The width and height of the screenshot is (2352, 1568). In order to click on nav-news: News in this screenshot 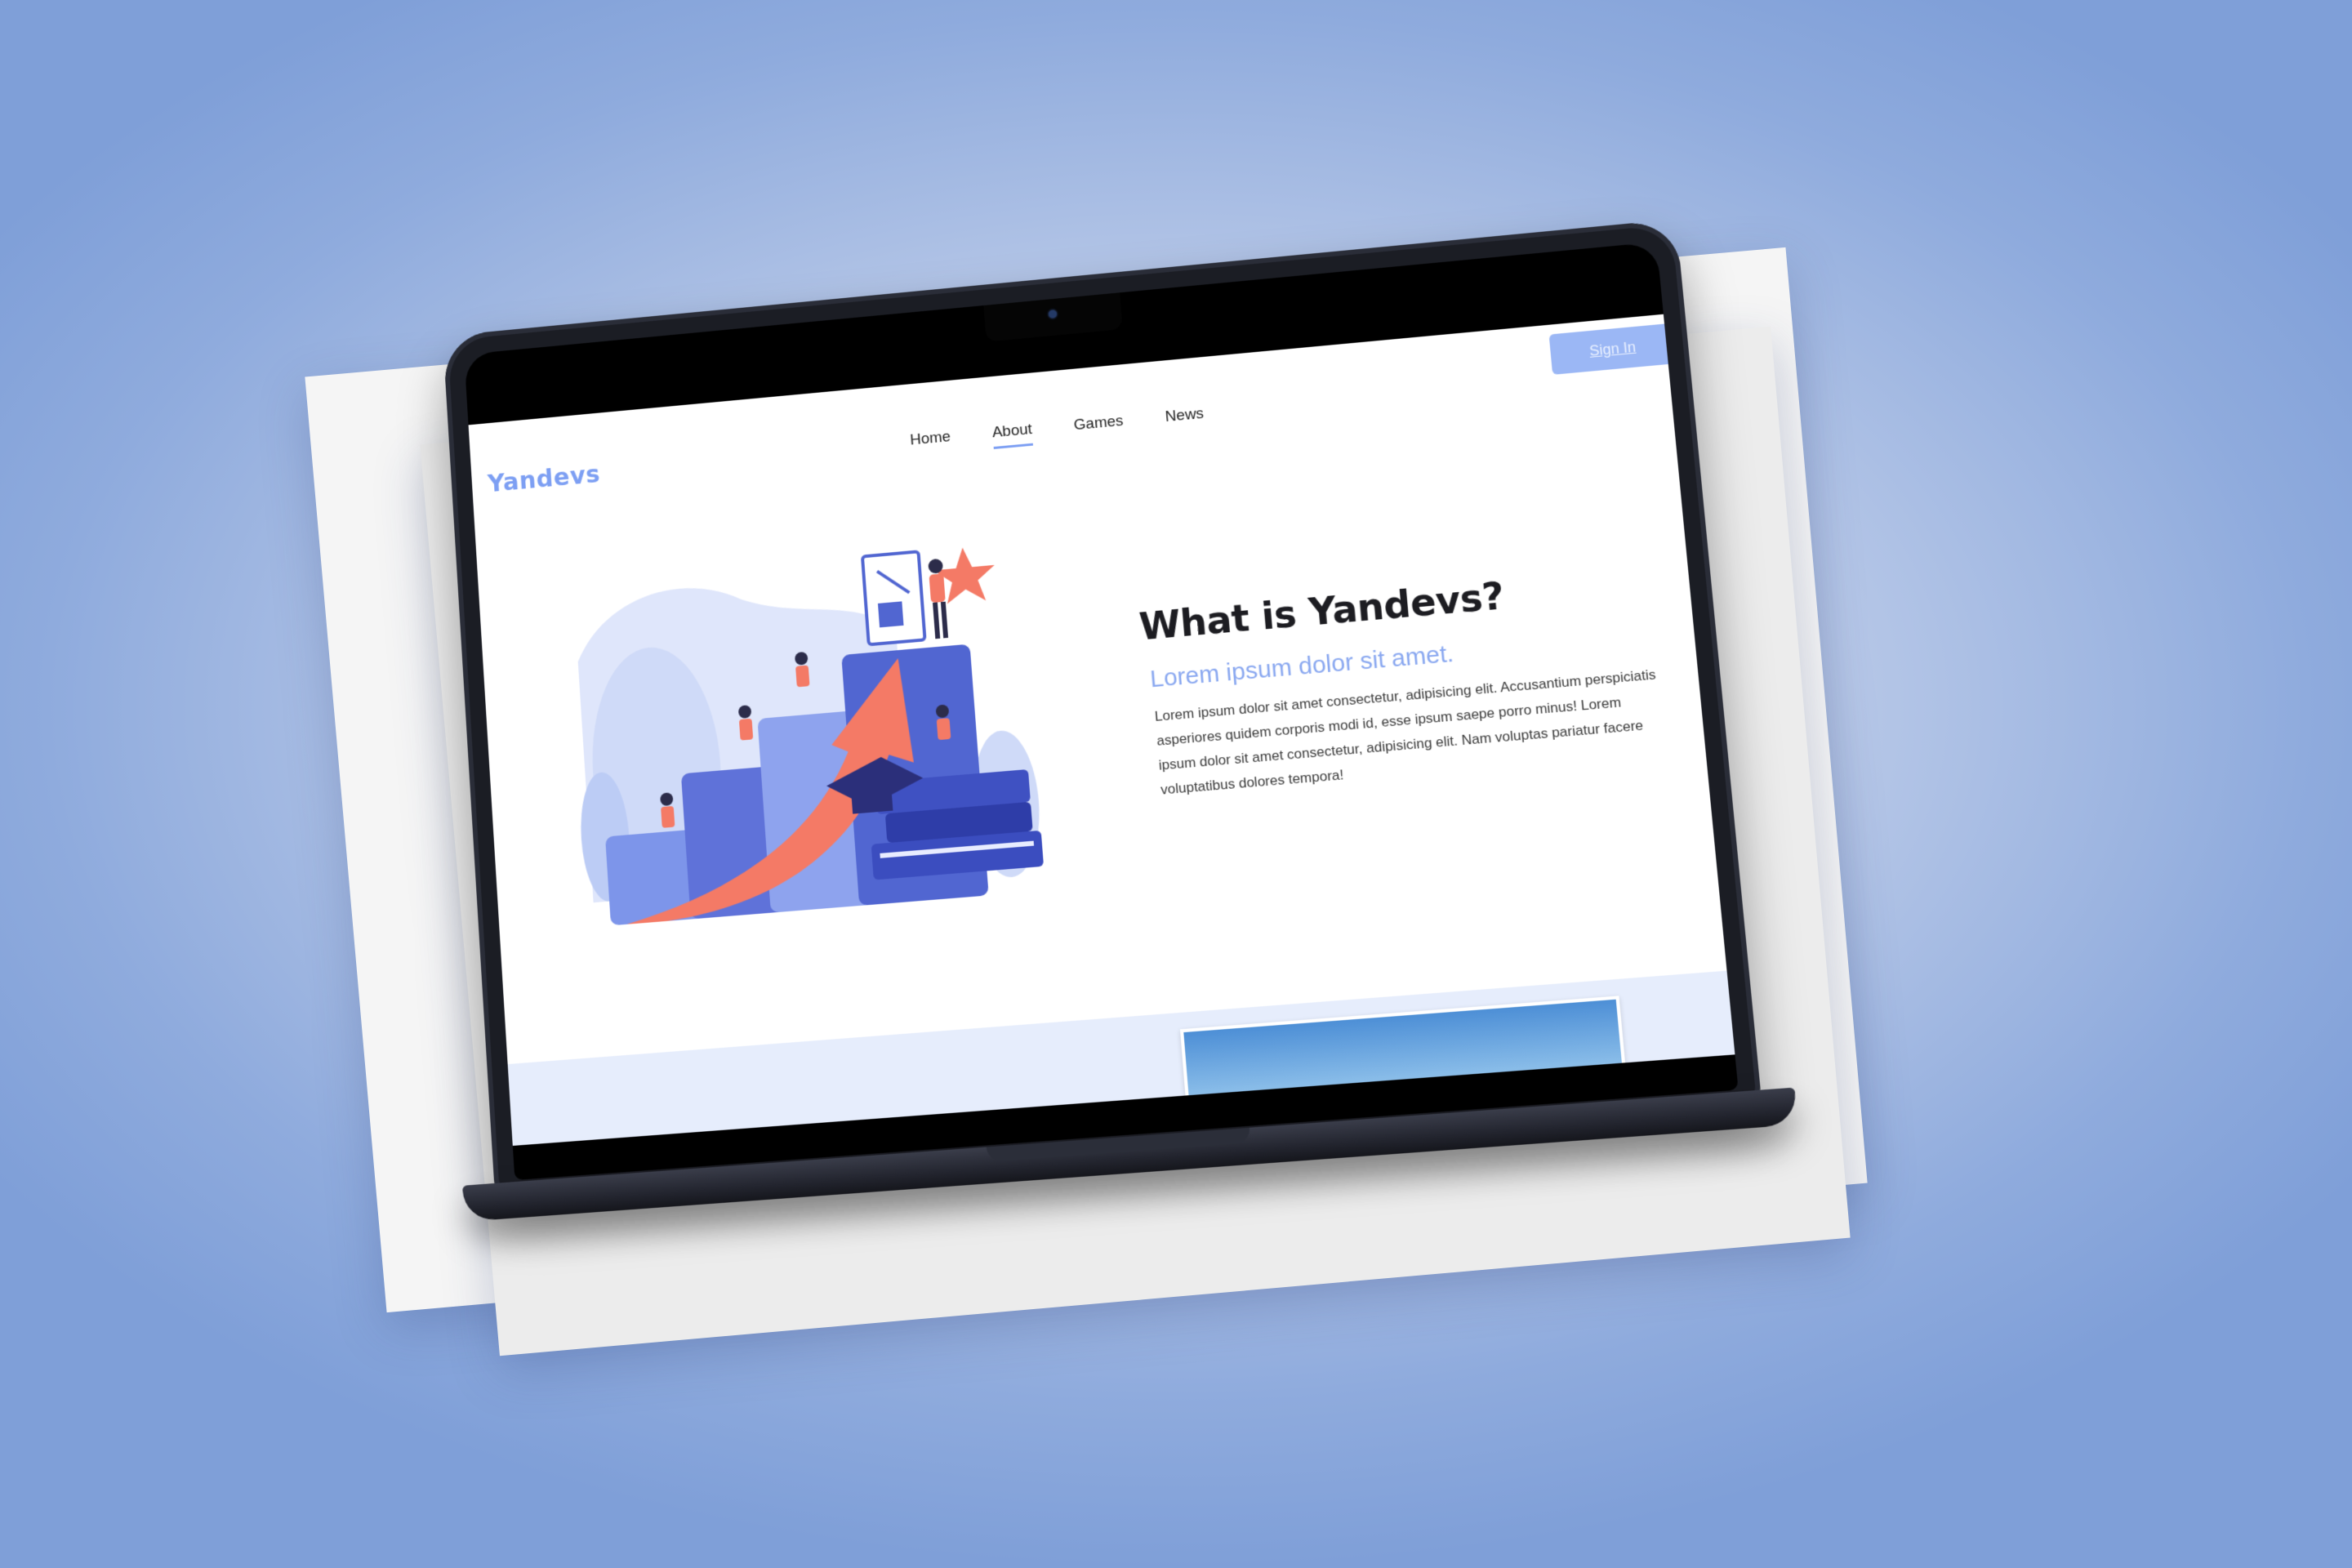, I will do `click(1185, 419)`.